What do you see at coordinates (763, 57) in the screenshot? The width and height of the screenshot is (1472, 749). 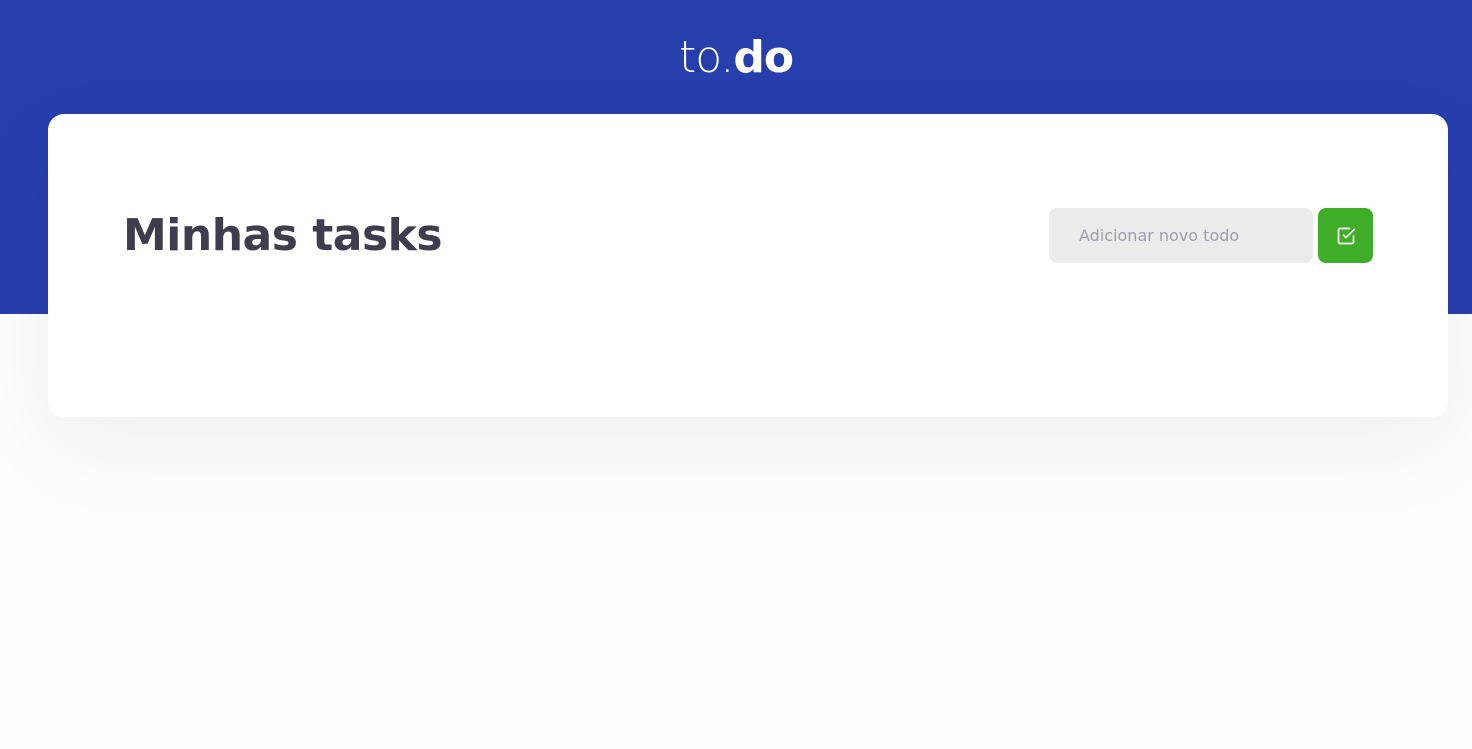 I see `logo-text-bold: do` at bounding box center [763, 57].